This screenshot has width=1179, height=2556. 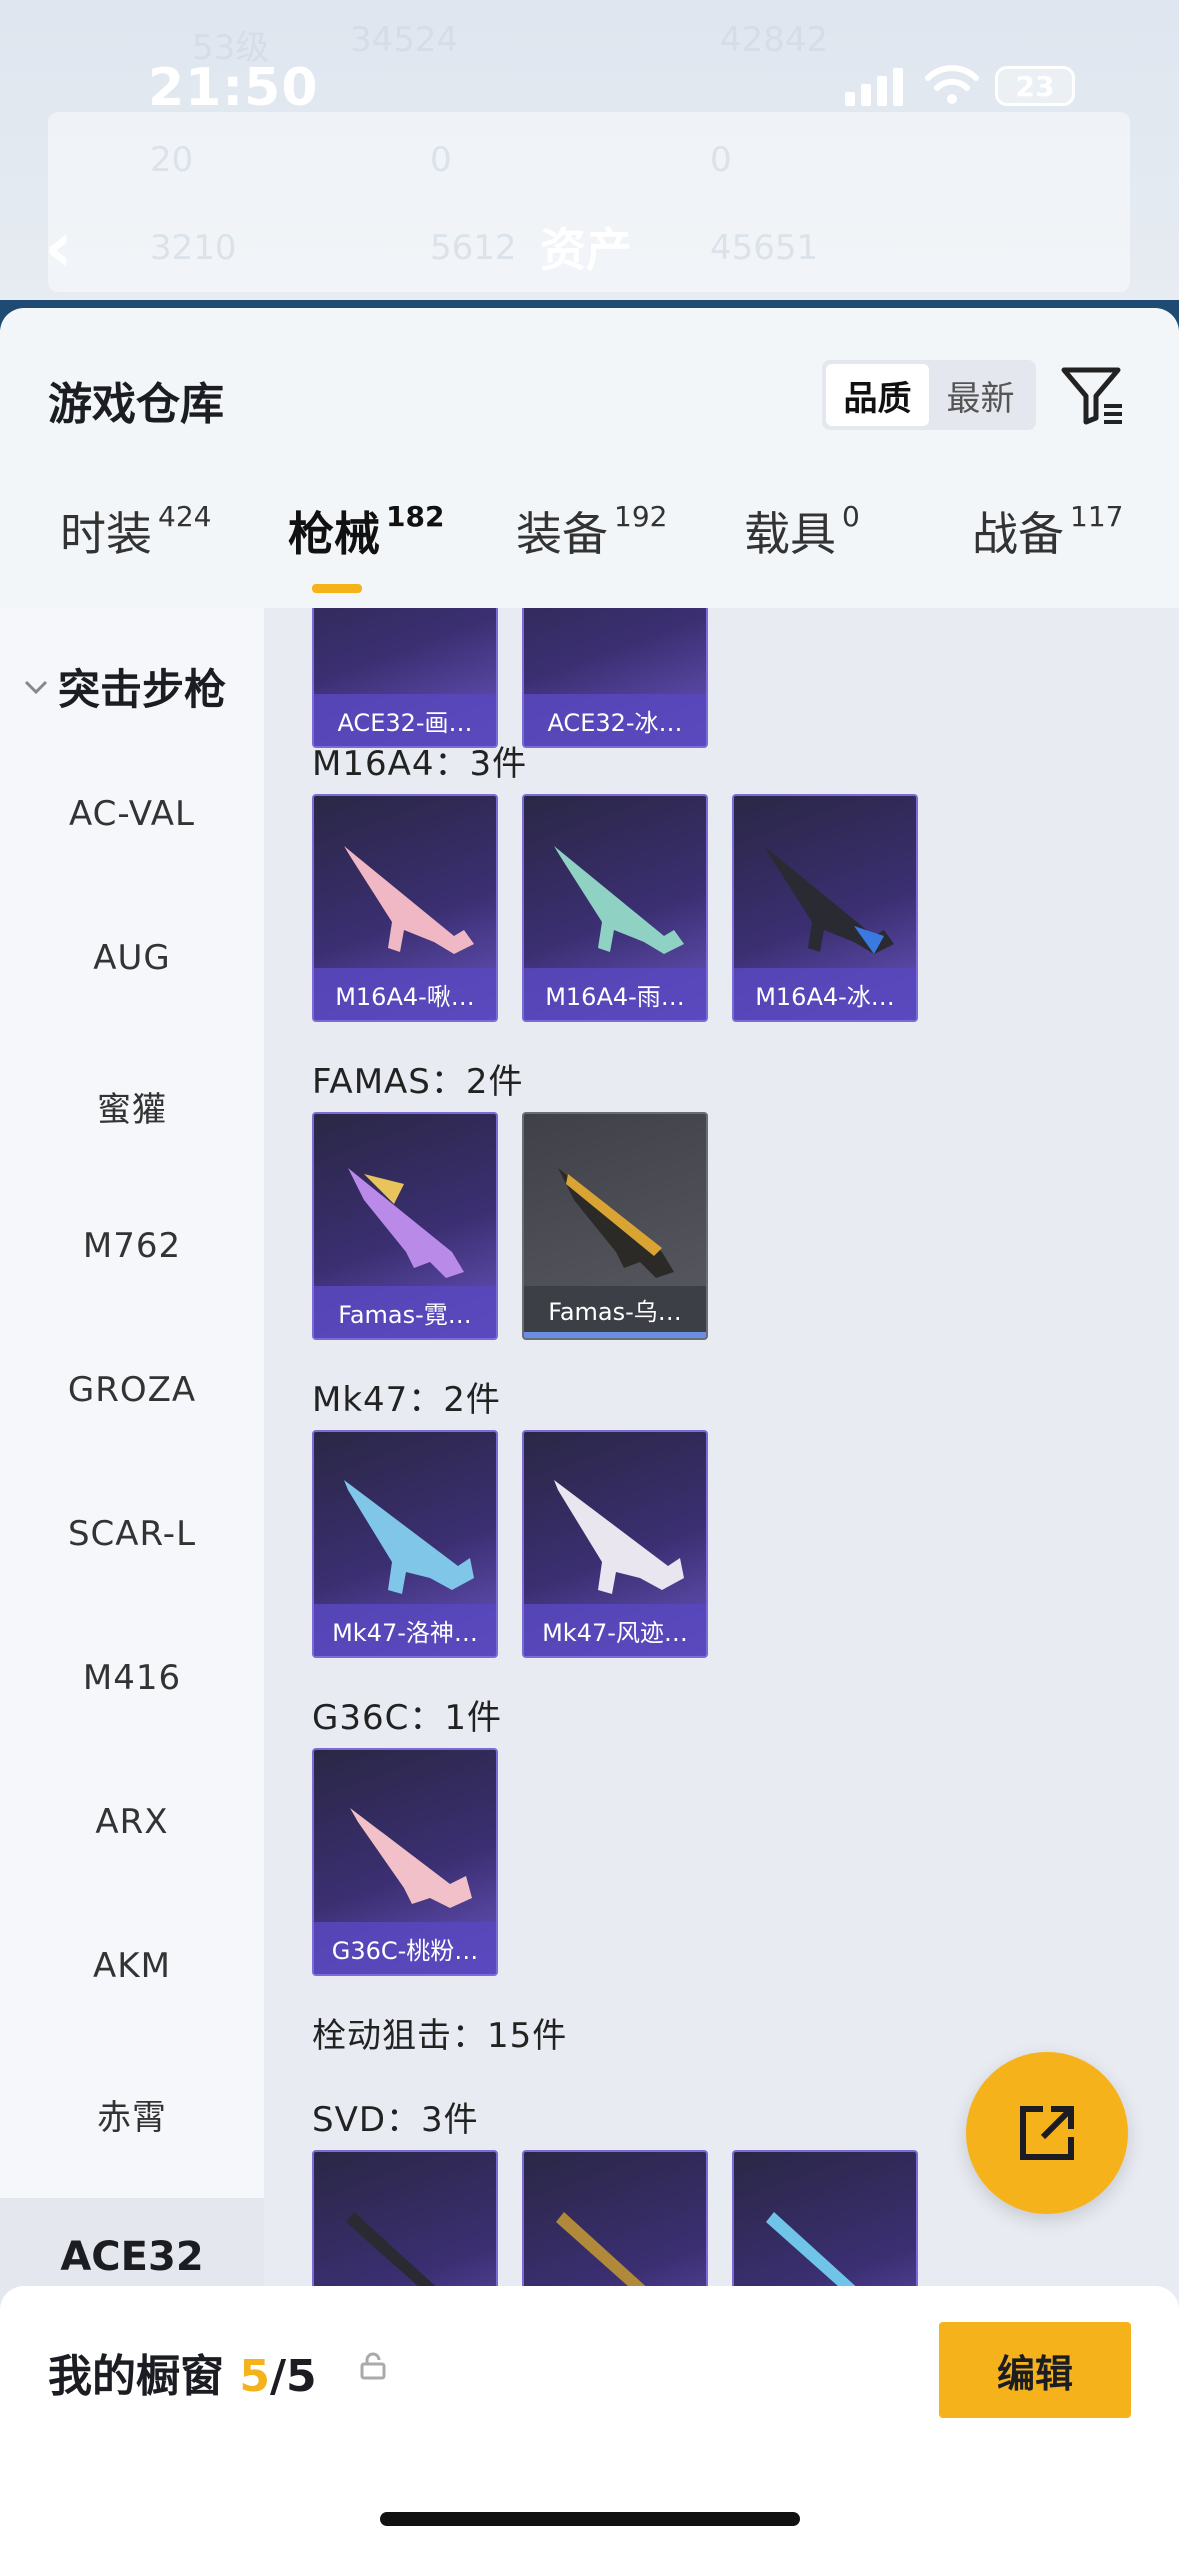 What do you see at coordinates (136, 2376) in the screenshot?
I see `showcase-label: 我的橱窗` at bounding box center [136, 2376].